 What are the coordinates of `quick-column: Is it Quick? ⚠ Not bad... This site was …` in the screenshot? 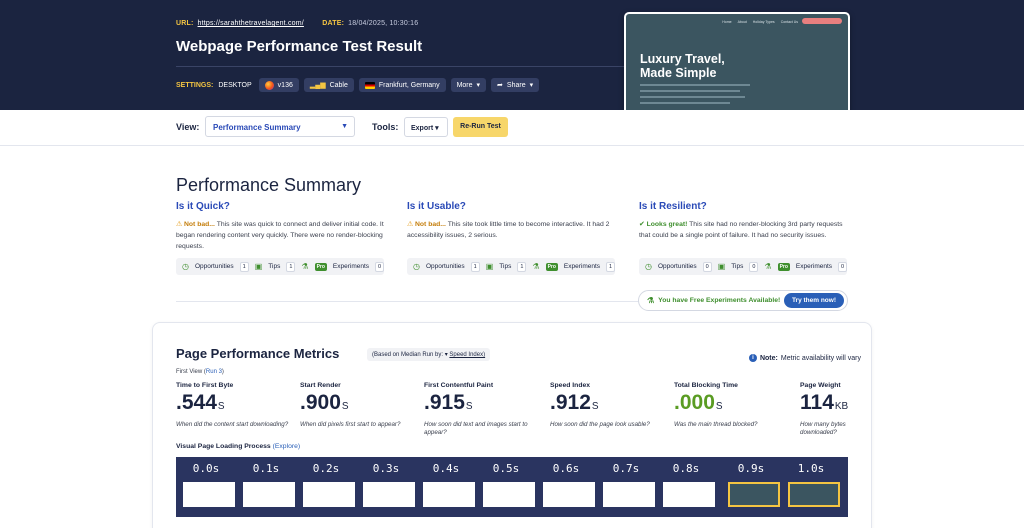 It's located at (281, 226).